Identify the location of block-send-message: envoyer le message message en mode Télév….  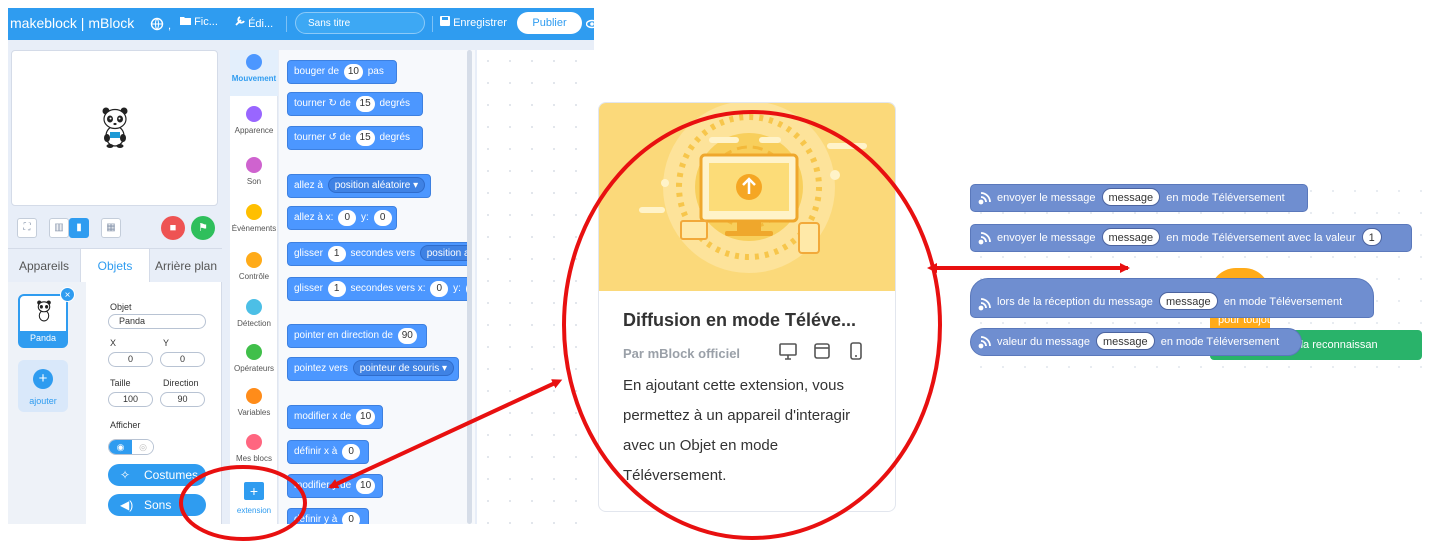
(1139, 198).